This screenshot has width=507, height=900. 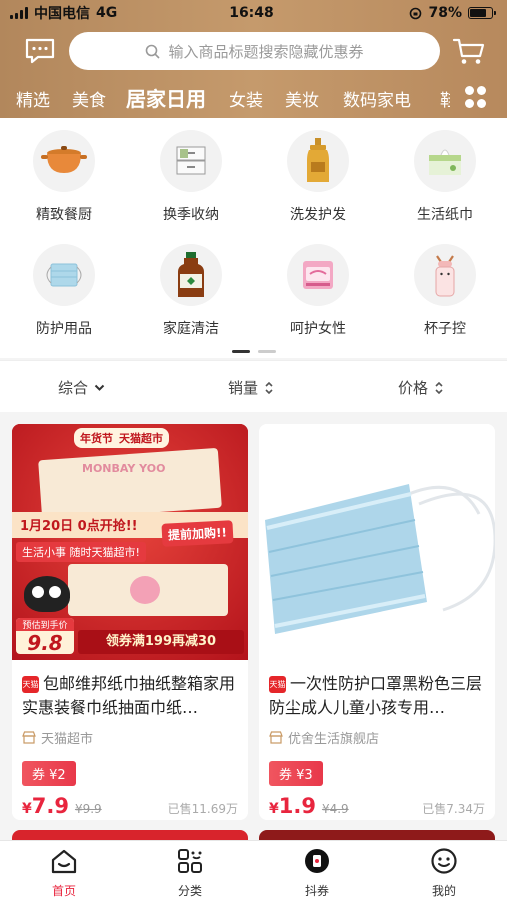 I want to click on original-price: ¥4.9, so click(x=335, y=809).